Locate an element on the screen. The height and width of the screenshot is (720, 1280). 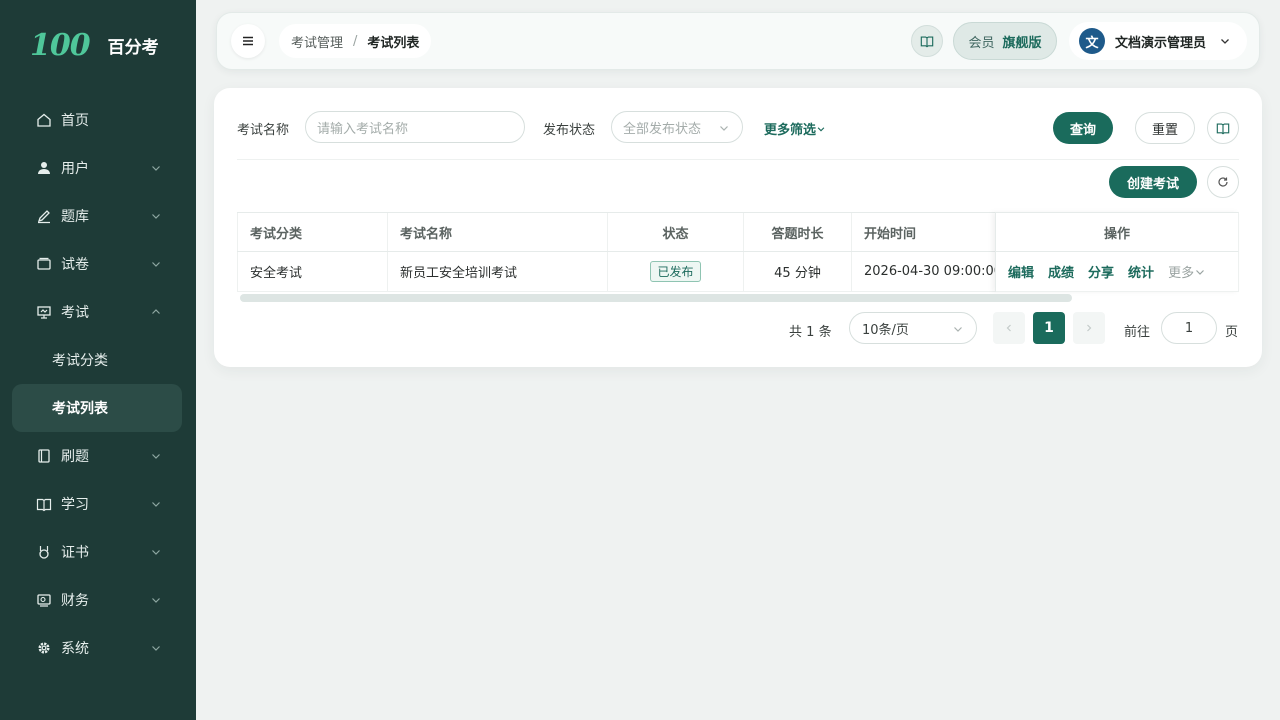
membership-tier: 旗舰版 is located at coordinates (1022, 43).